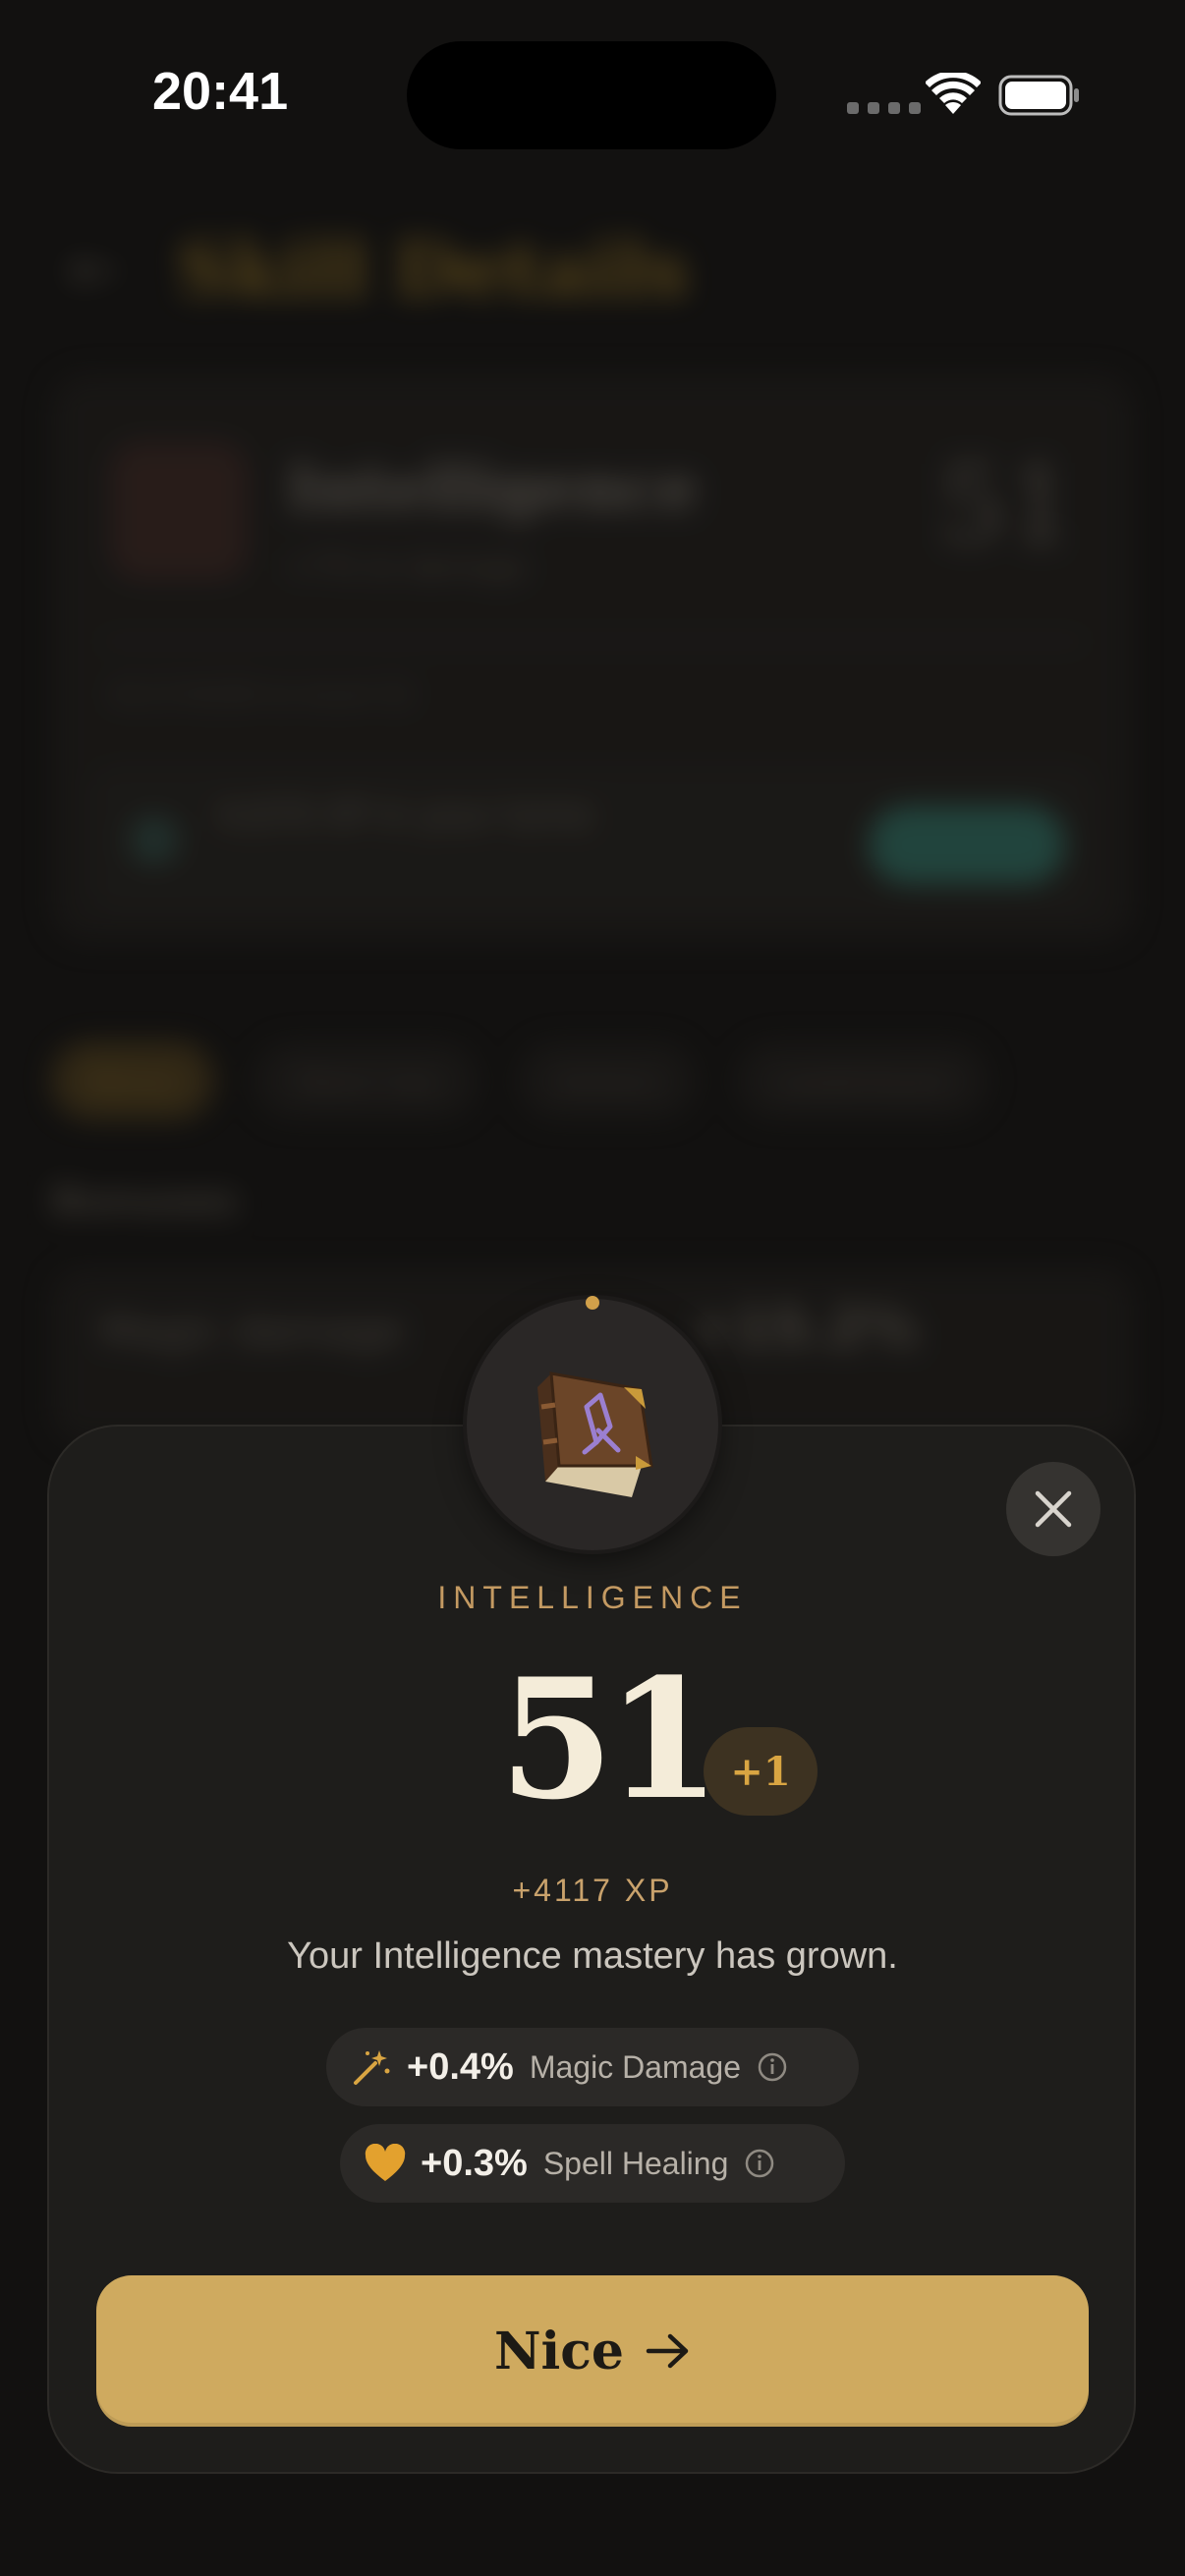  Describe the element at coordinates (179, 511) in the screenshot. I see `bg-skill-icon` at that location.